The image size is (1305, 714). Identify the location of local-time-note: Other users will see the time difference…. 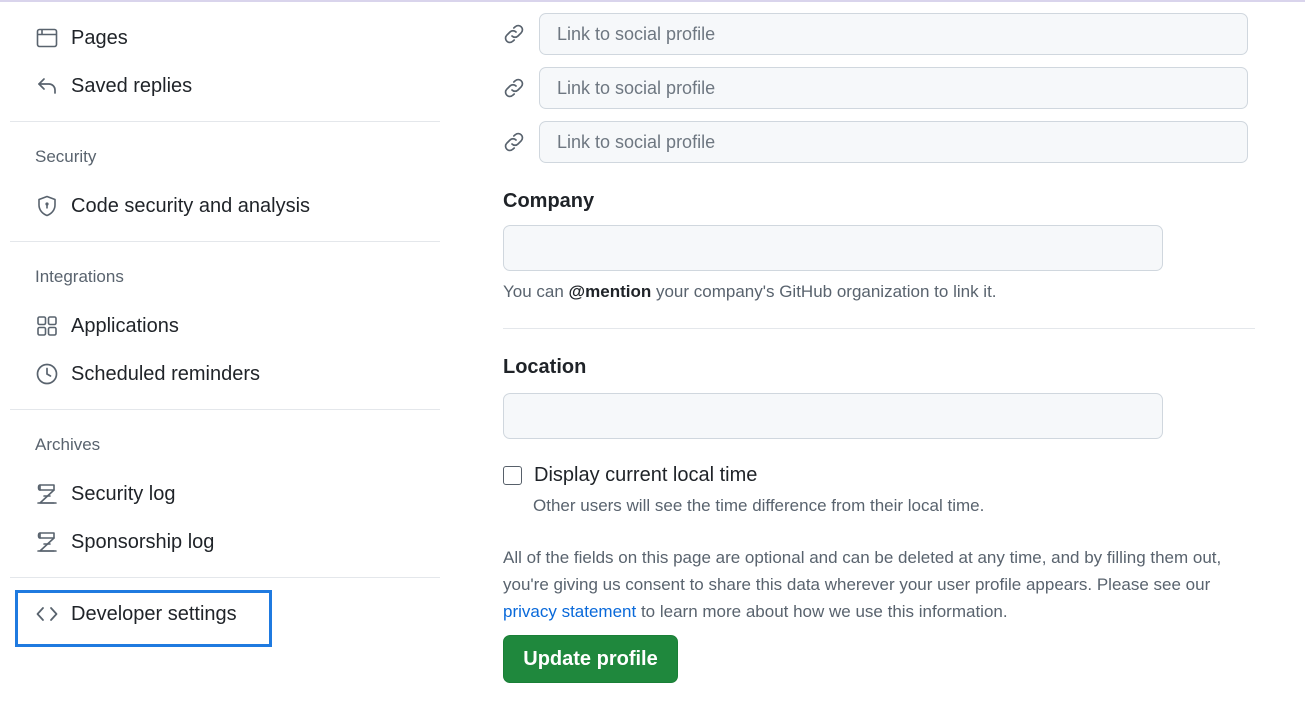
(759, 505).